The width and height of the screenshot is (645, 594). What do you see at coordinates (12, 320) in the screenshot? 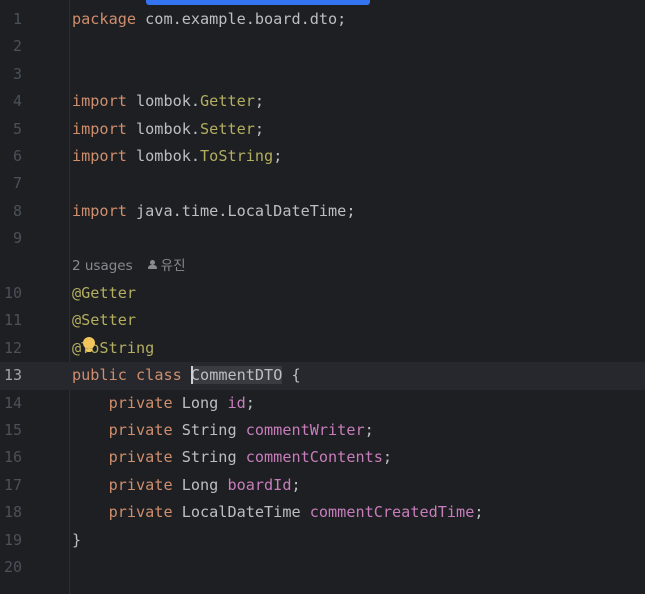
I see `line-number: 11` at bounding box center [12, 320].